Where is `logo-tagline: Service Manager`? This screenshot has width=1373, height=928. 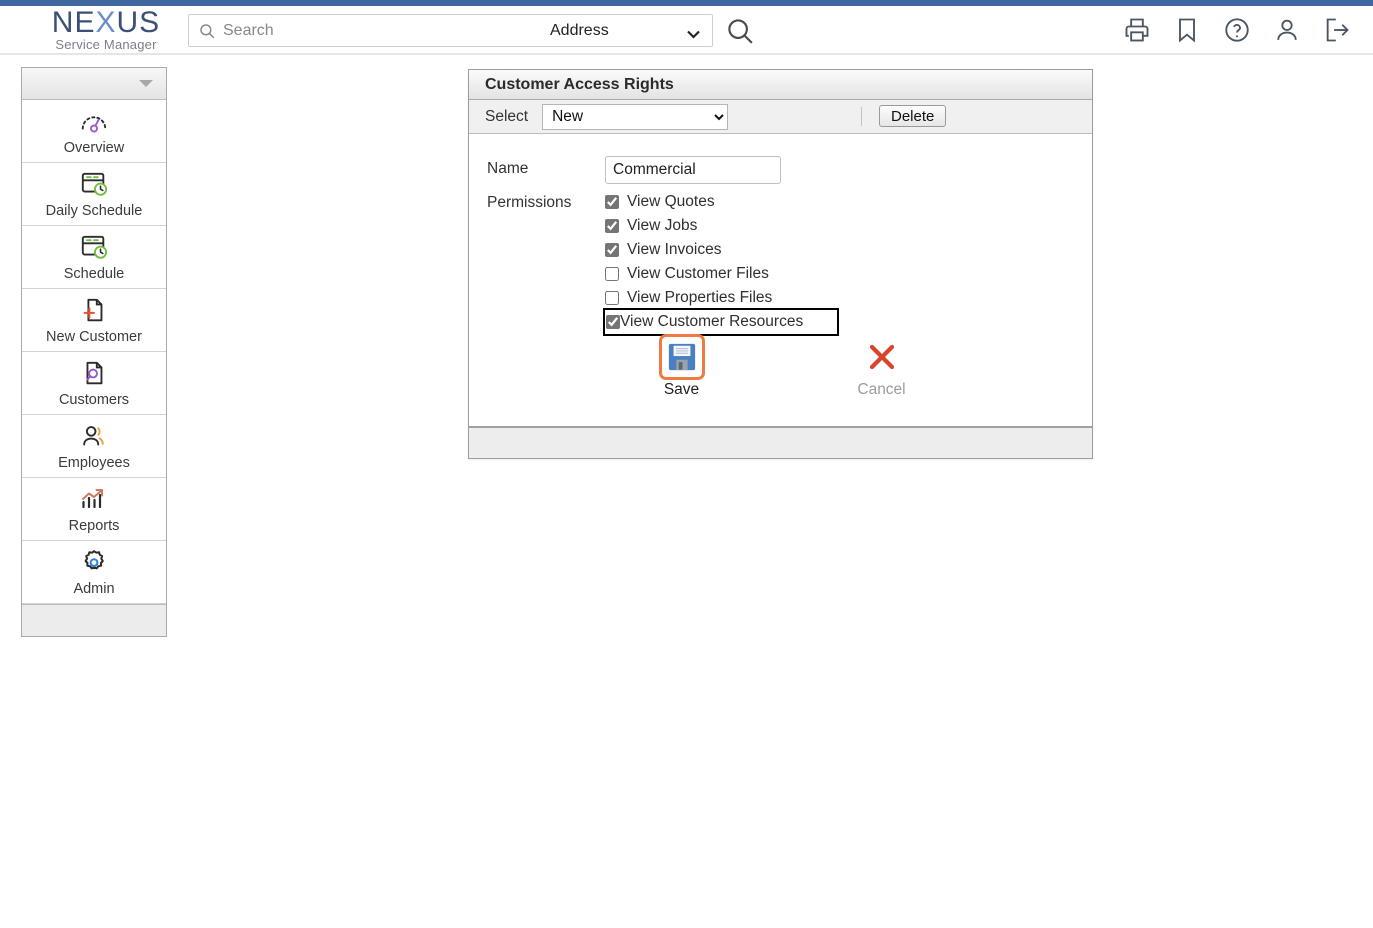
logo-tagline: Service Manager is located at coordinates (106, 44).